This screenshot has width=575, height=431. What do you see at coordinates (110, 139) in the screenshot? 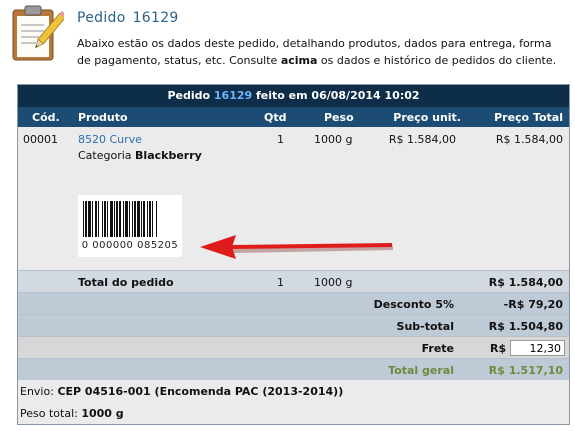
I see `item-name-link: 8520 Curve` at bounding box center [110, 139].